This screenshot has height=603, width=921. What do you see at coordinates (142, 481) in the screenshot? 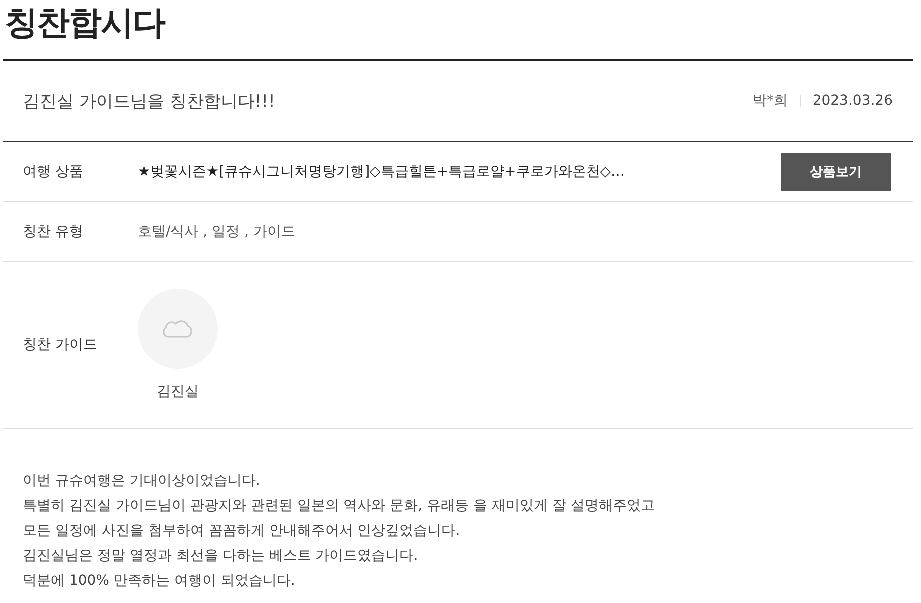
I see `body-text-line: 이번 규슈여행은 기대이상이었습니다.` at bounding box center [142, 481].